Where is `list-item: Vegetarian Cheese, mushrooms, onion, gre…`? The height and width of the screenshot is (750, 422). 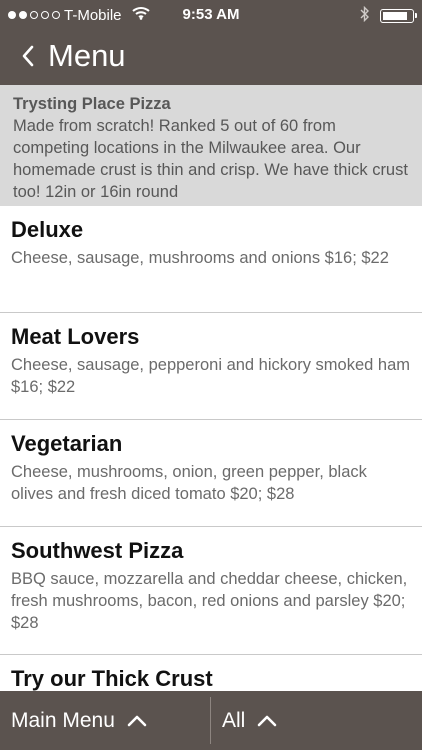 list-item: Vegetarian Cheese, mushrooms, onion, gre… is located at coordinates (211, 473).